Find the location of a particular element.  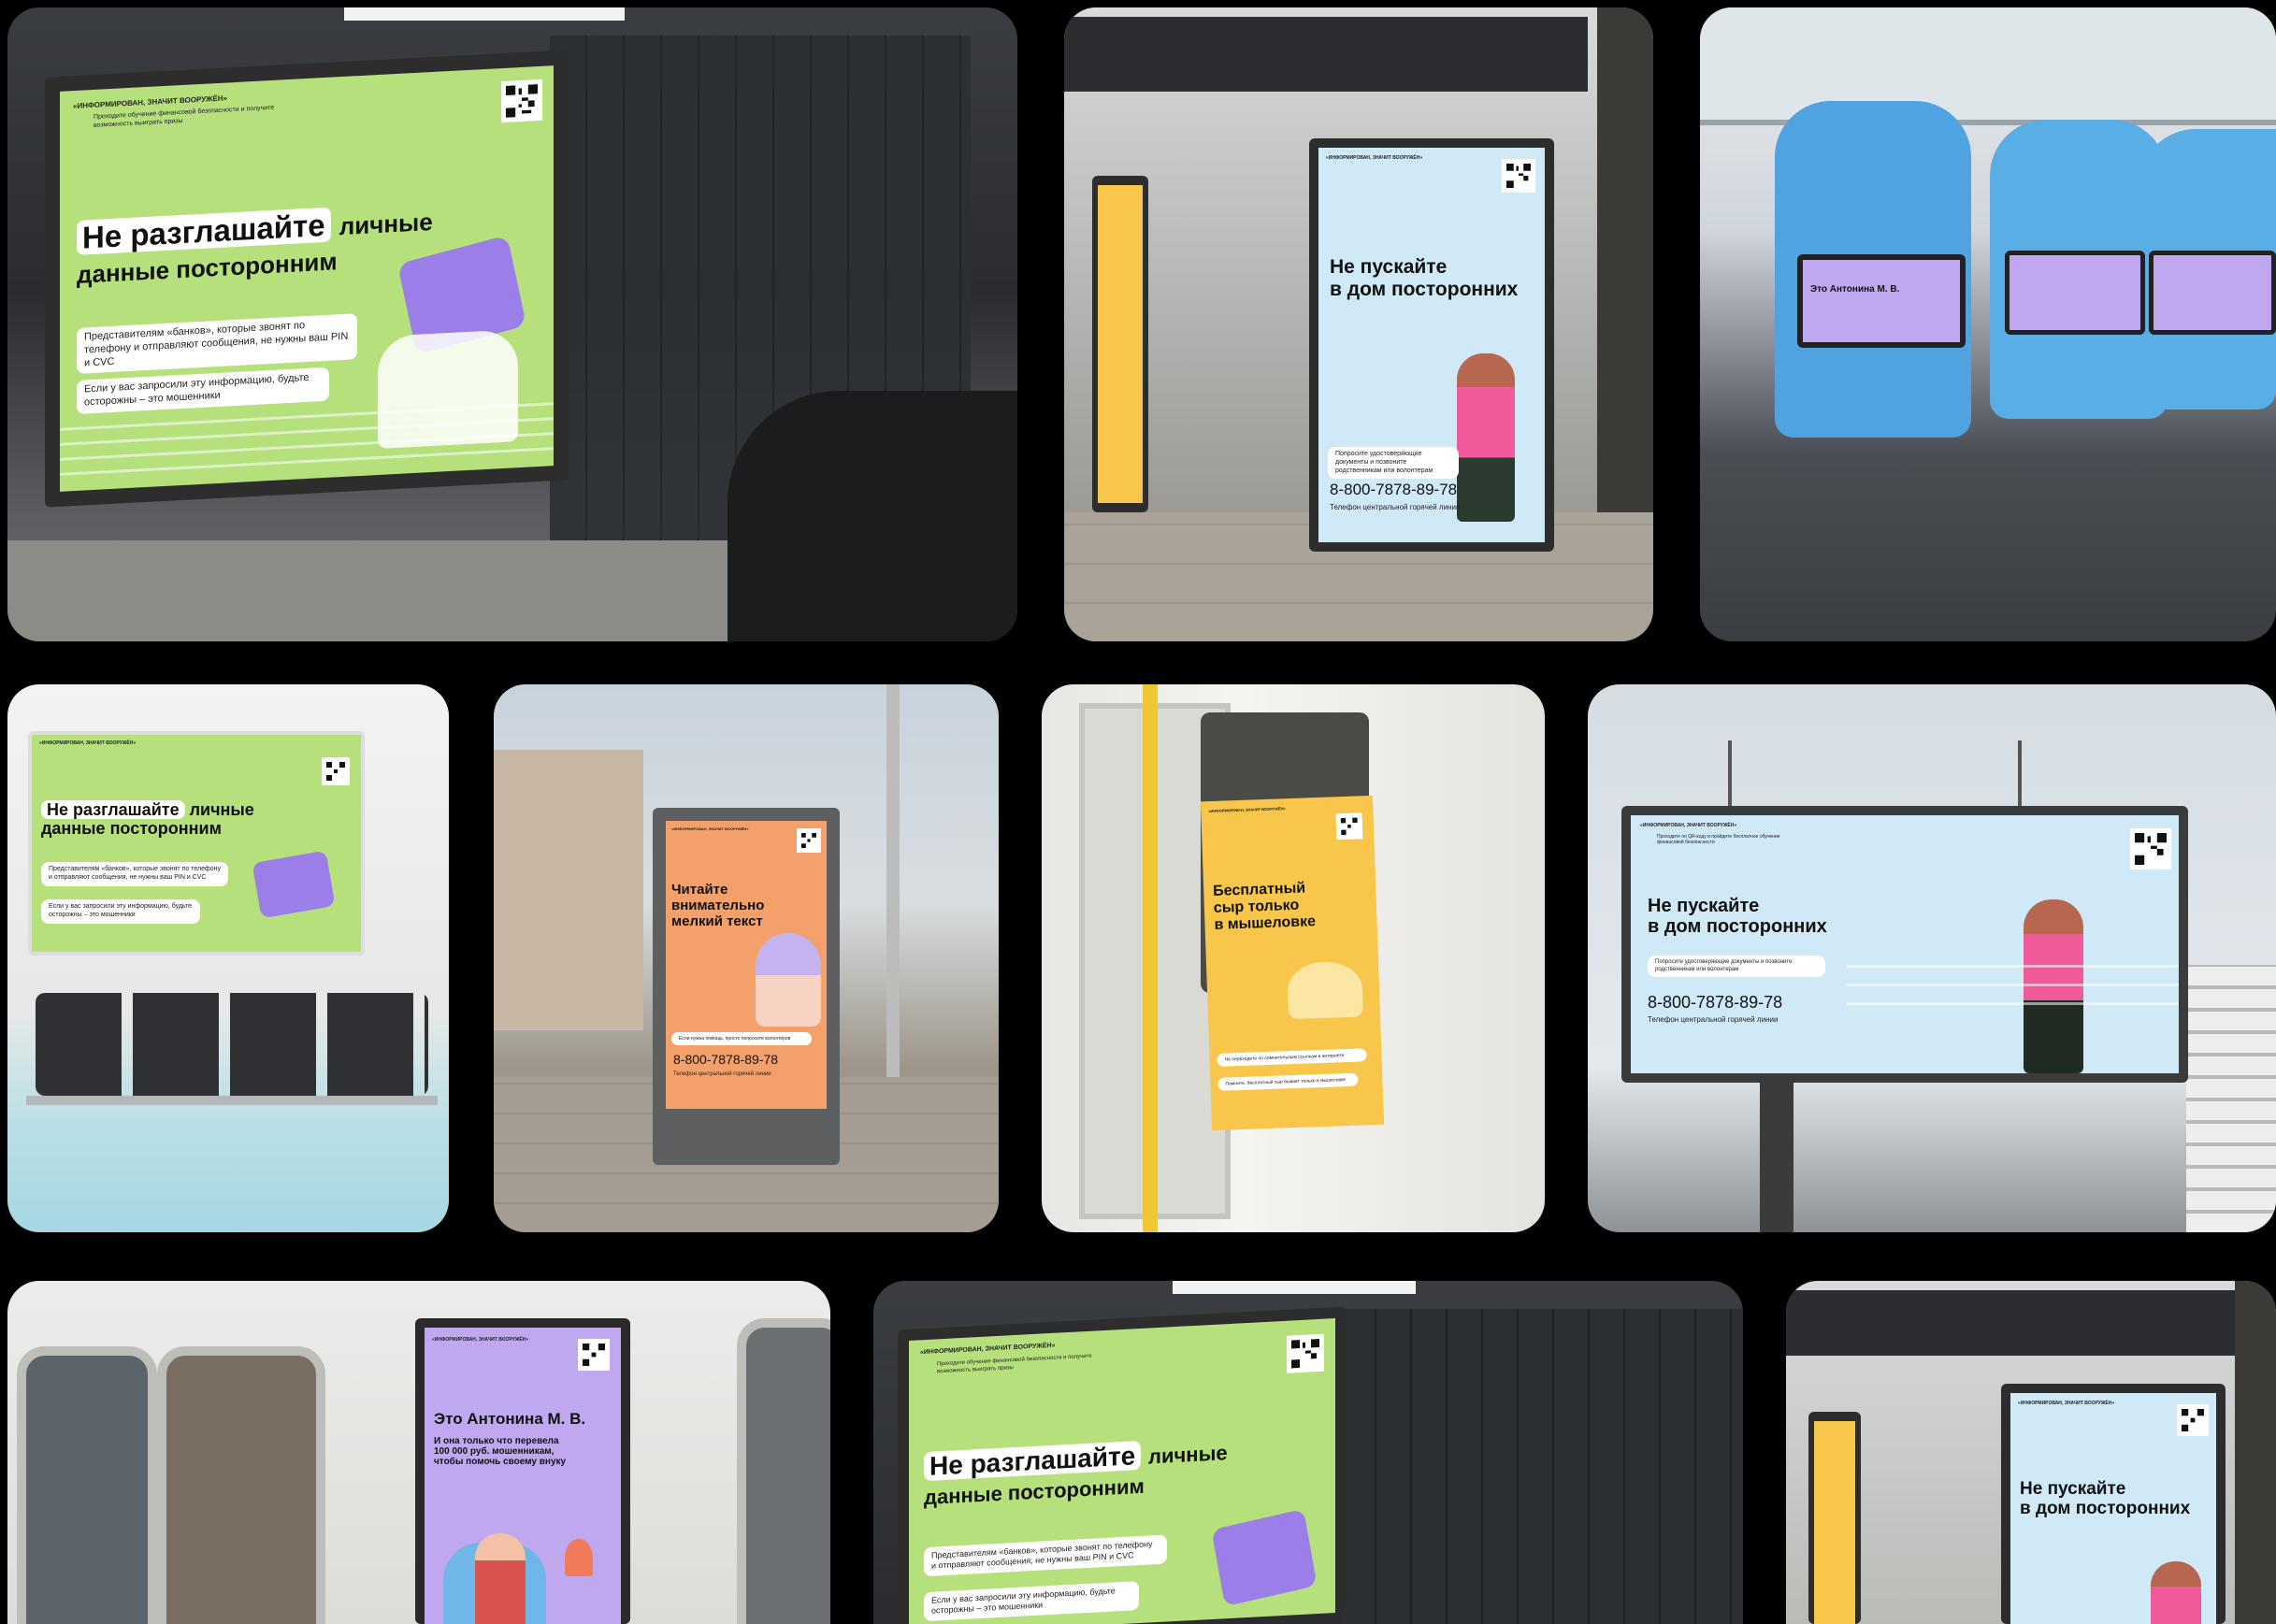

headline-line-1: Бесплатный is located at coordinates (1259, 889).